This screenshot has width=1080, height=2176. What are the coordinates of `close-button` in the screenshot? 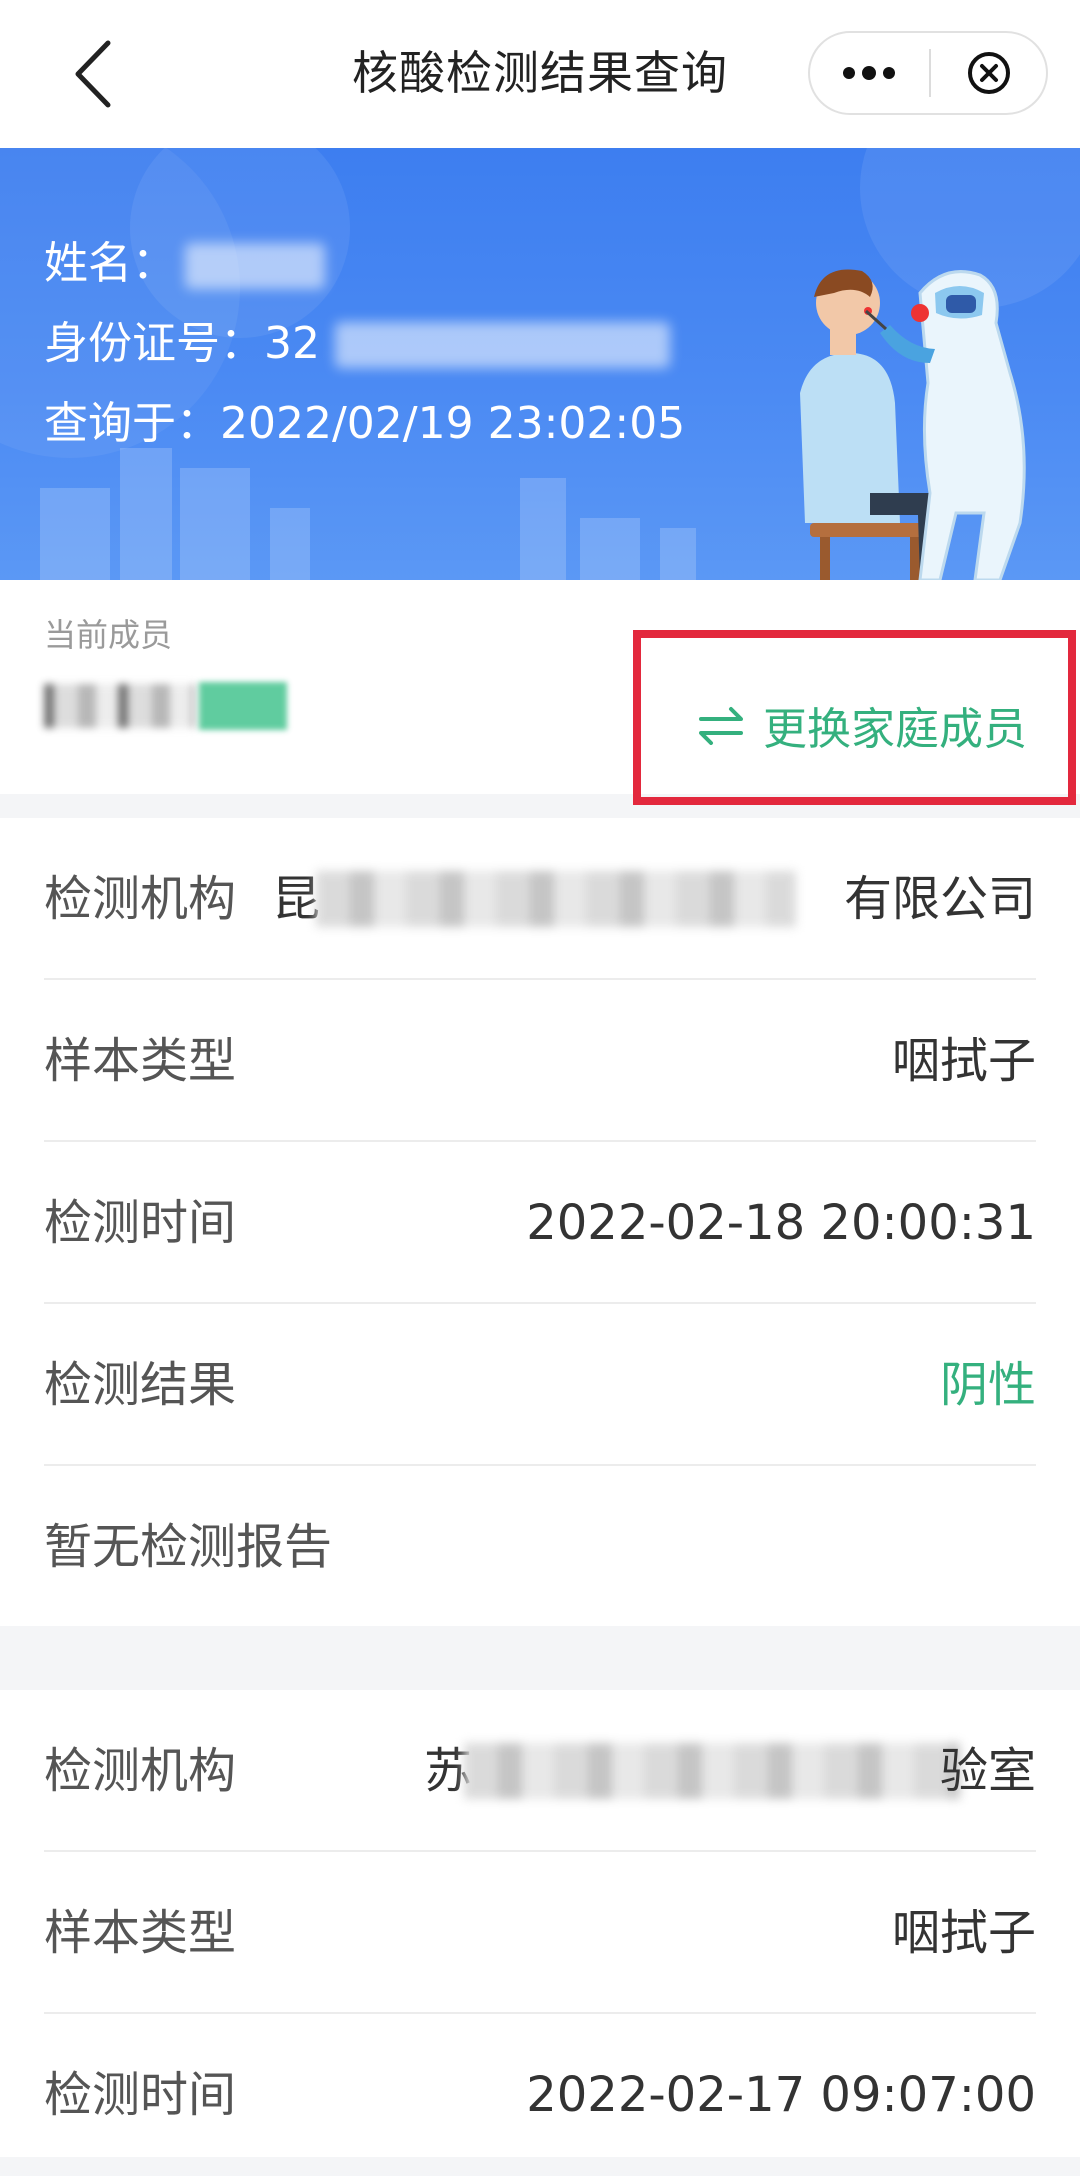 It's located at (988, 73).